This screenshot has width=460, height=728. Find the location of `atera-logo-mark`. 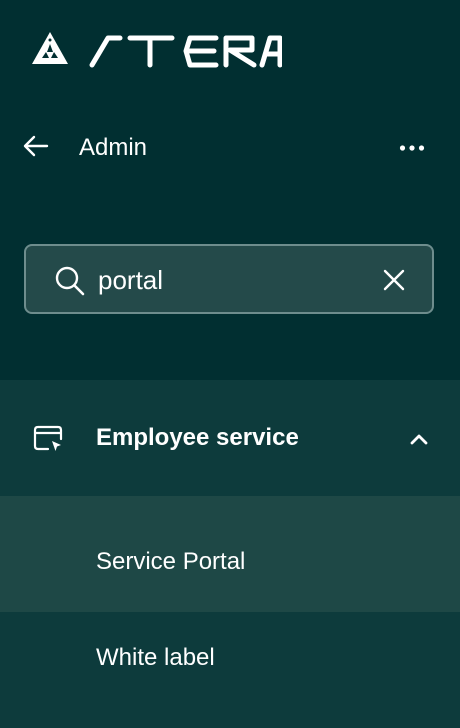

atera-logo-mark is located at coordinates (157, 50).